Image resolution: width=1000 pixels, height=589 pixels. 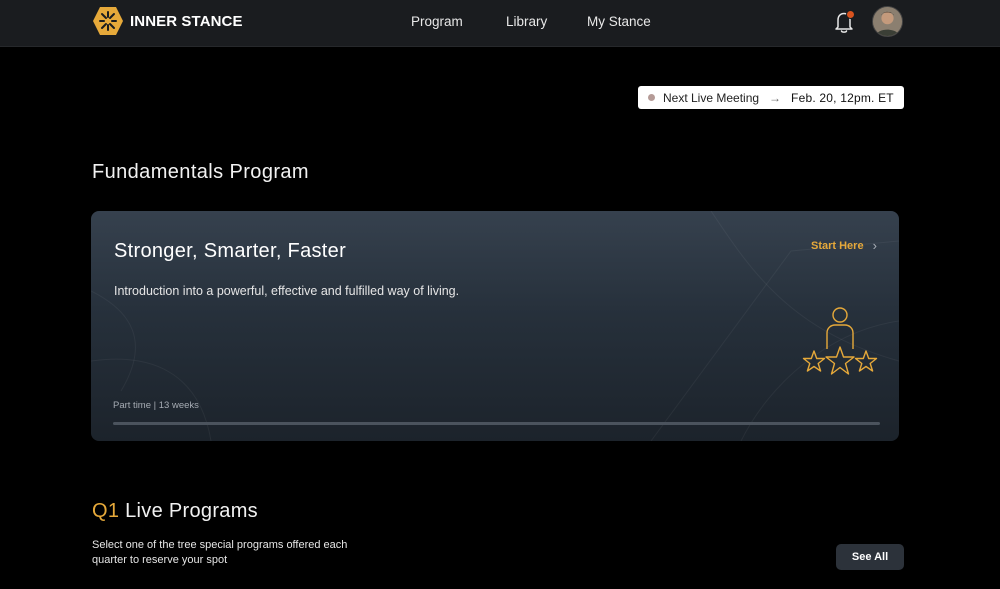 I want to click on start-here-link: Start Here ›, so click(x=844, y=245).